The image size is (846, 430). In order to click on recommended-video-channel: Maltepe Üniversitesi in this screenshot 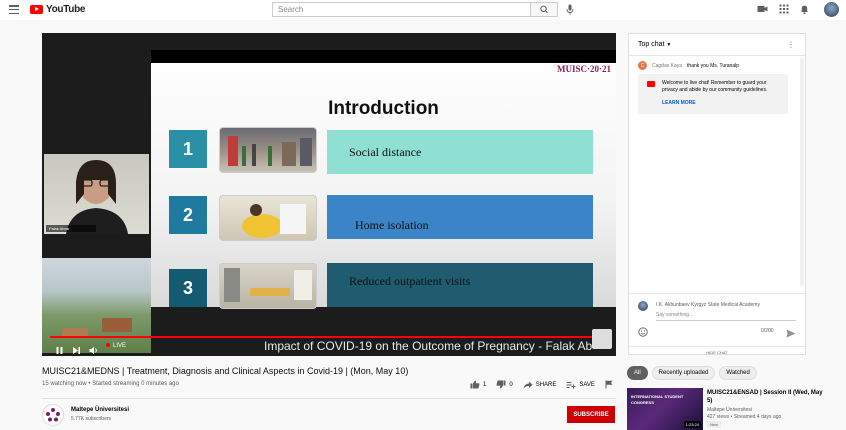, I will do `click(729, 410)`.